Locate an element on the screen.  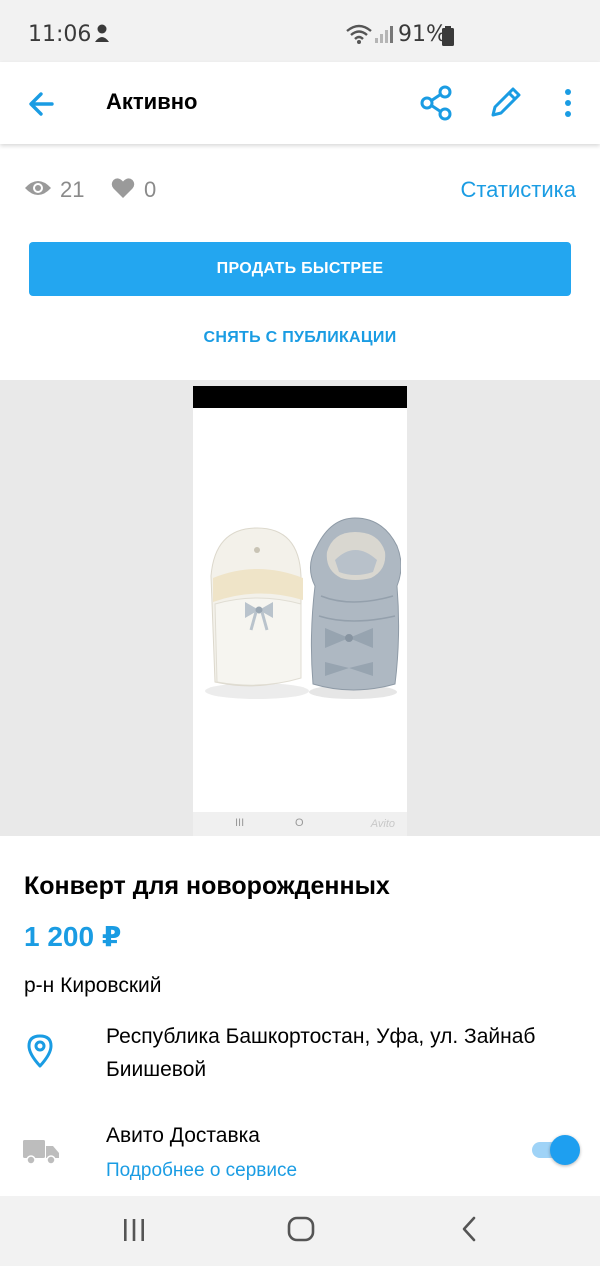
statistics-link: Статистика is located at coordinates (518, 190).